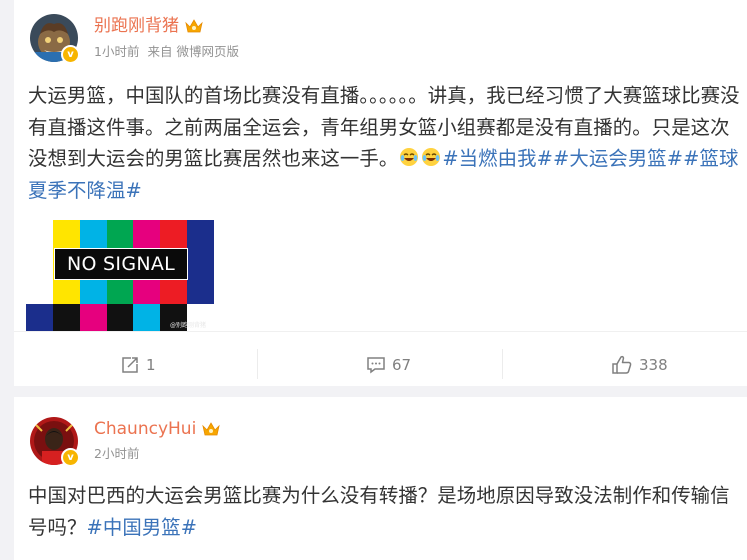  I want to click on post-time: 2小时前, so click(116, 453).